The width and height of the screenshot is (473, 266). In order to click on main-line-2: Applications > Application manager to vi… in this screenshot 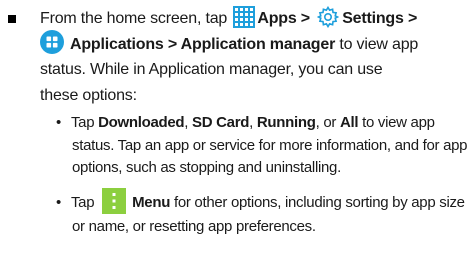, I will do `click(254, 44)`.